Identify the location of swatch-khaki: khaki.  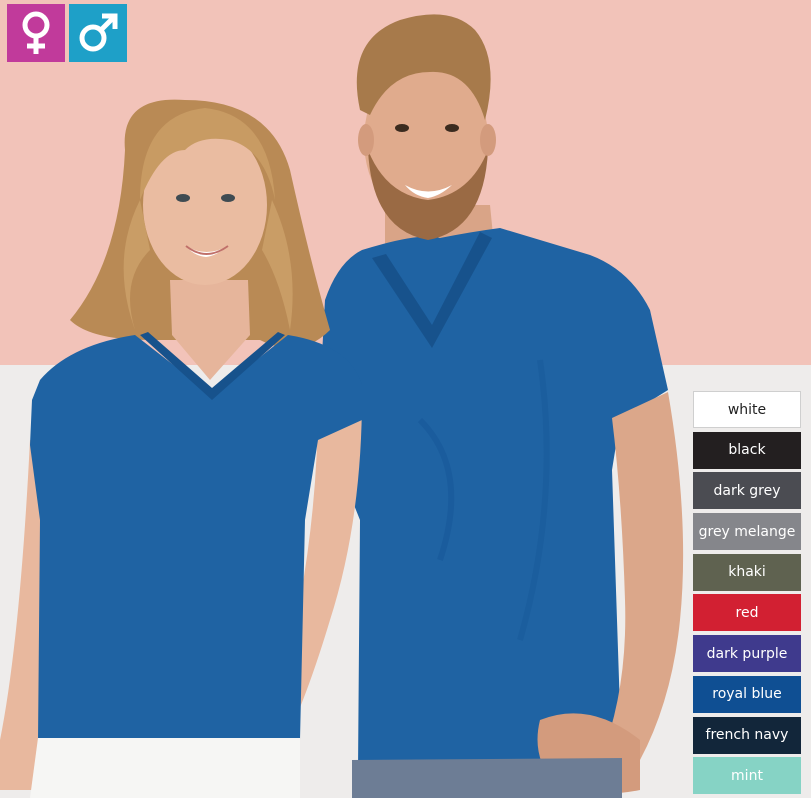
(747, 572).